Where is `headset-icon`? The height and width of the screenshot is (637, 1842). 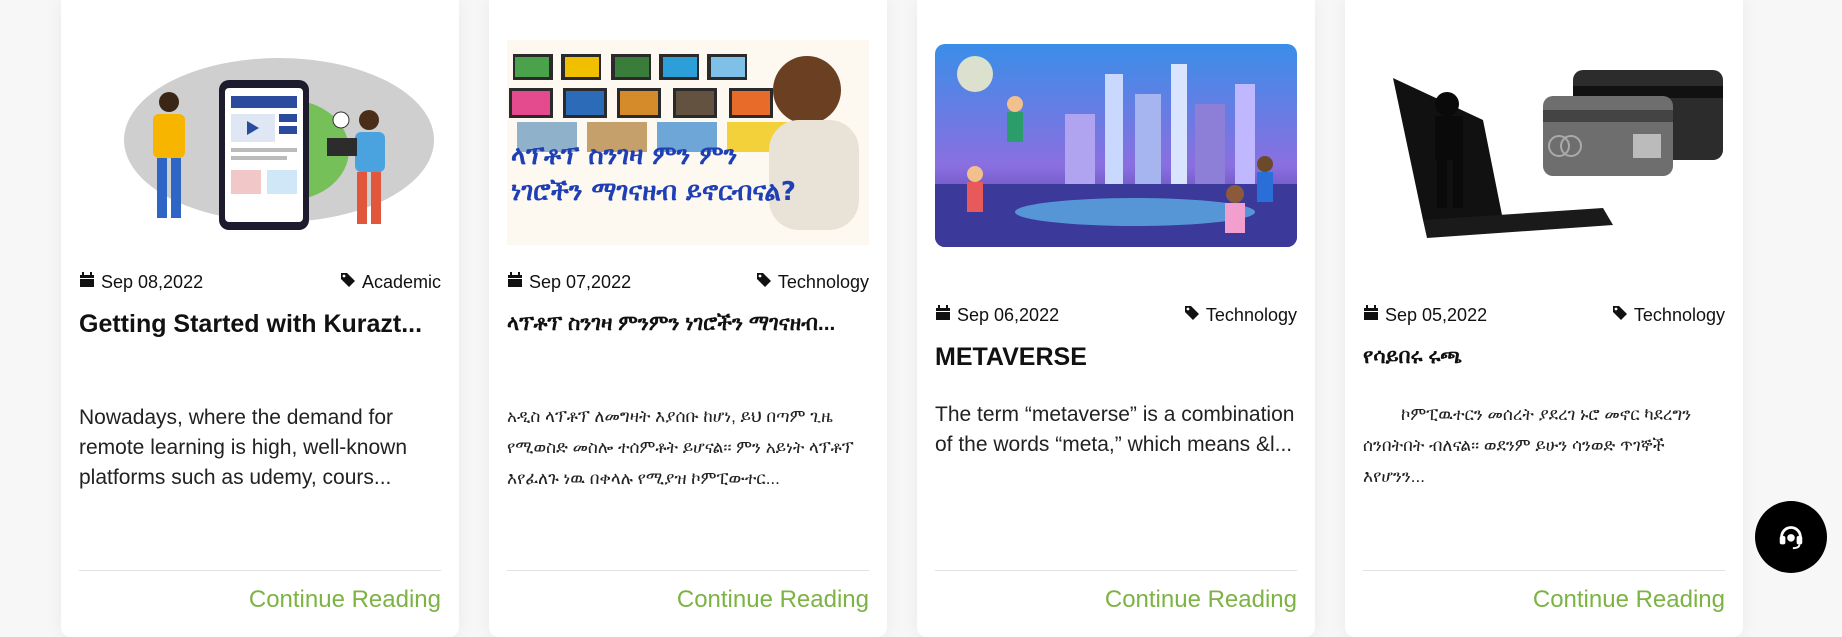
headset-icon is located at coordinates (1791, 537).